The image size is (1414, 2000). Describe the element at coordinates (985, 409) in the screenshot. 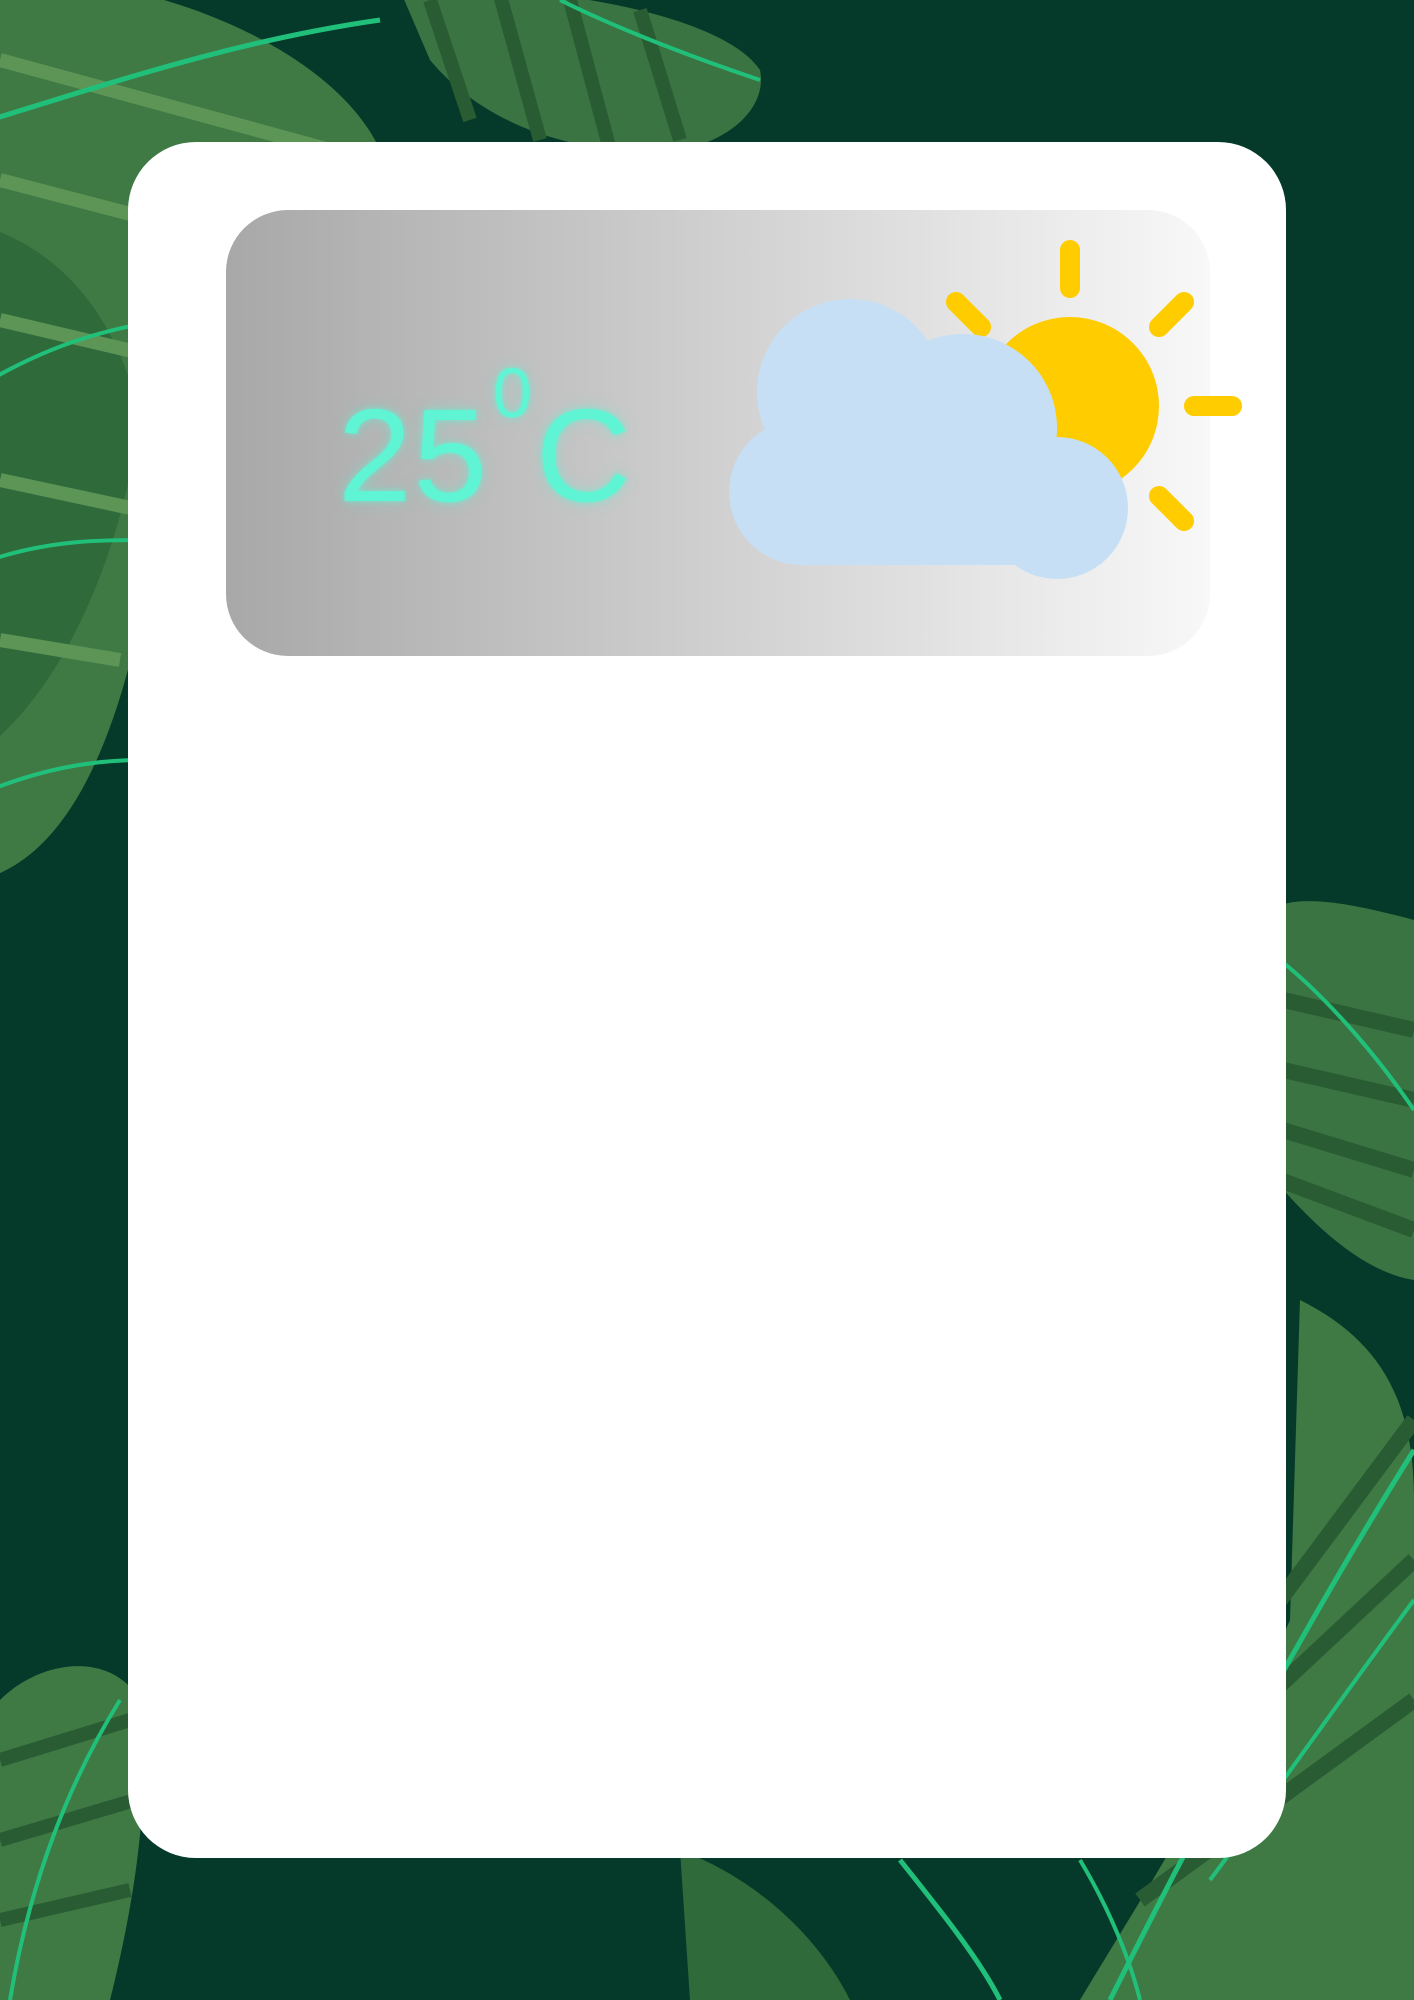

I see `partly-cloudy-icon` at that location.